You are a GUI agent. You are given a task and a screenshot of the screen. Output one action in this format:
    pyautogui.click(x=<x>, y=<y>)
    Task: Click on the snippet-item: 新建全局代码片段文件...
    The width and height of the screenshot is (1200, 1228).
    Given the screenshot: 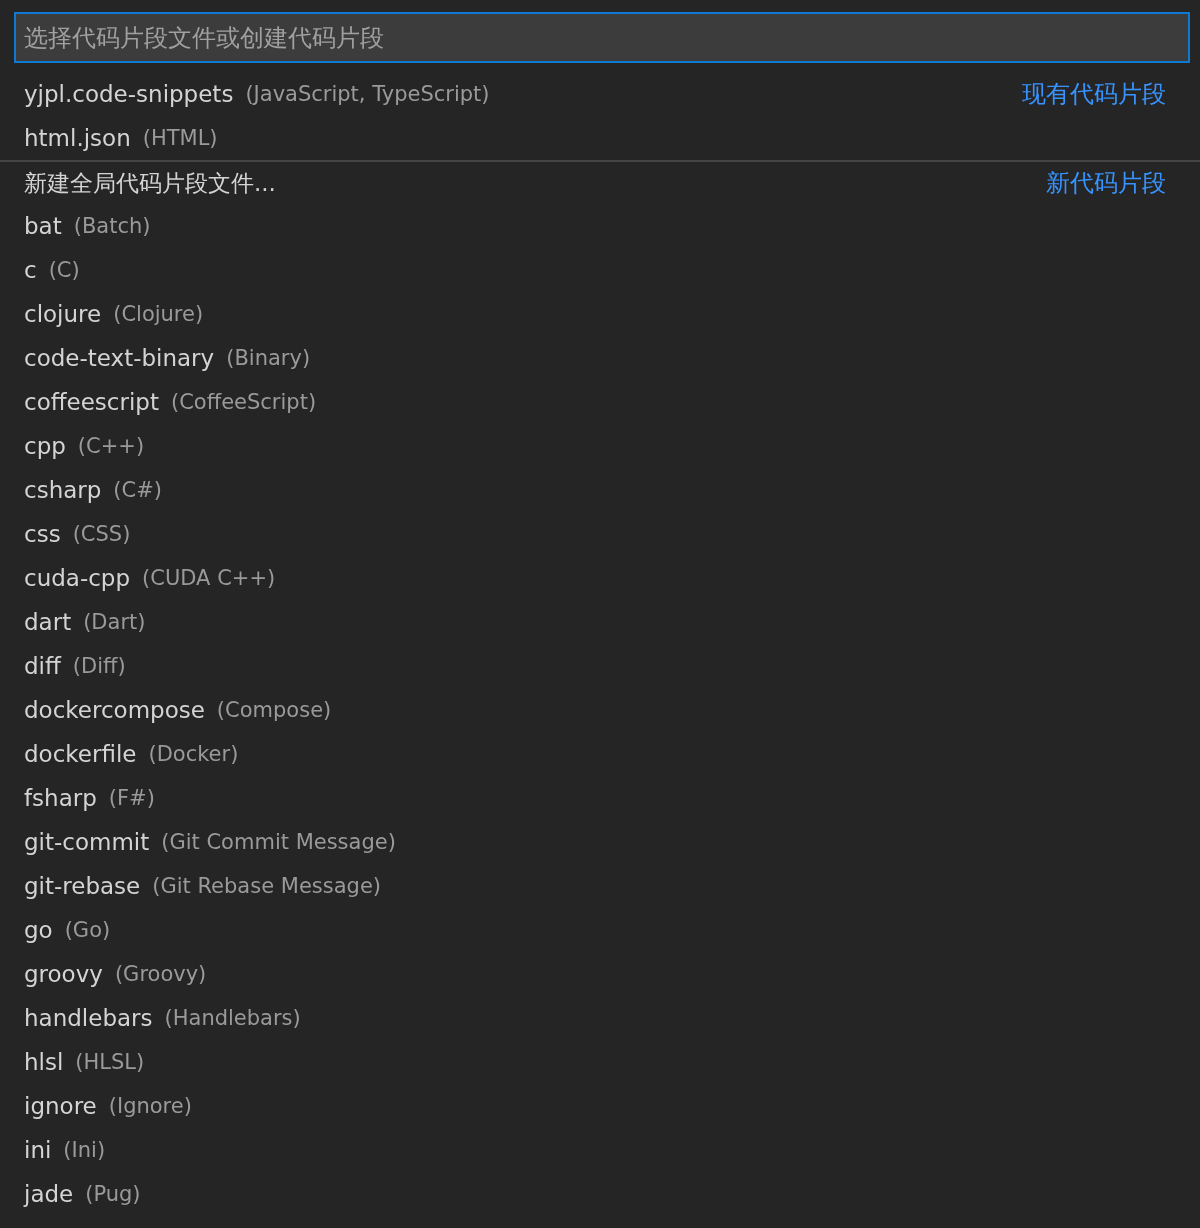 What is the action you would take?
    pyautogui.click(x=150, y=183)
    